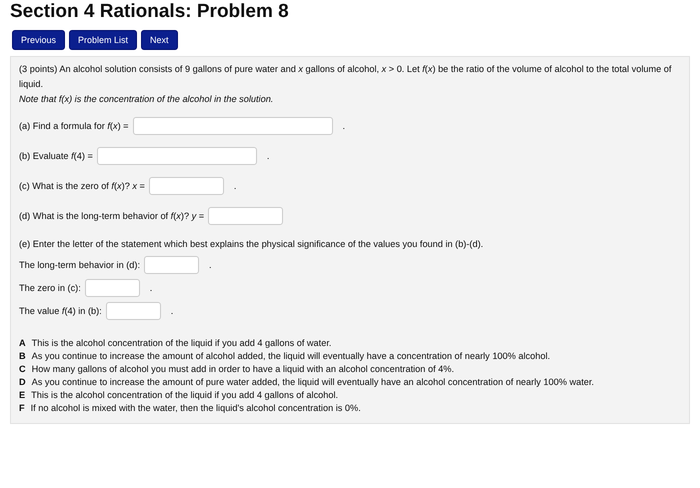  I want to click on option-letter: C, so click(22, 369).